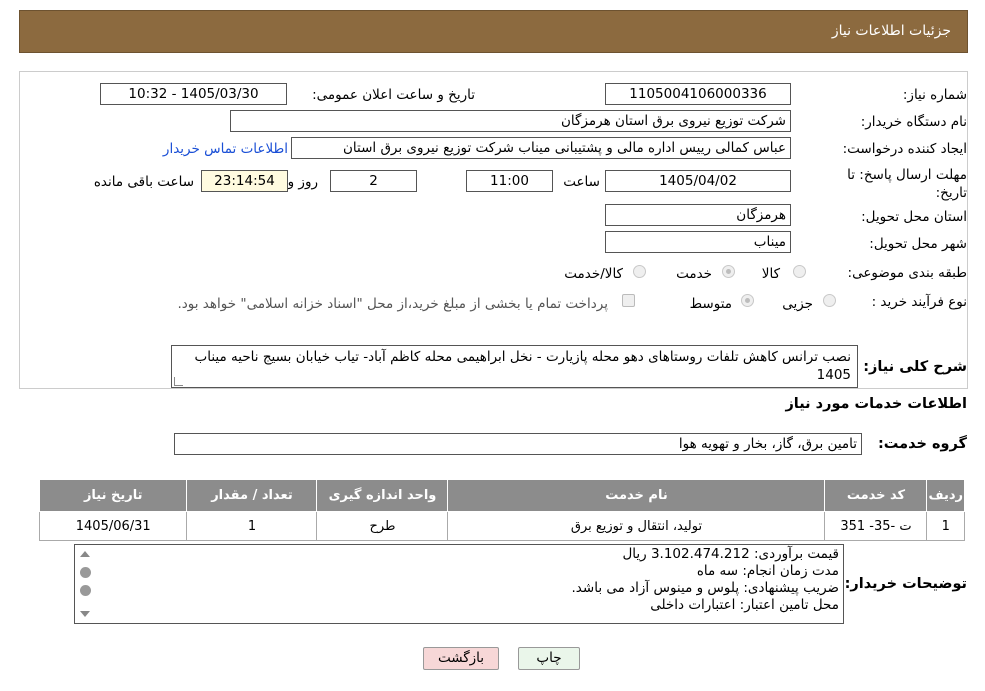  Describe the element at coordinates (770, 274) in the screenshot. I see `category-goods-label: کالا` at that location.